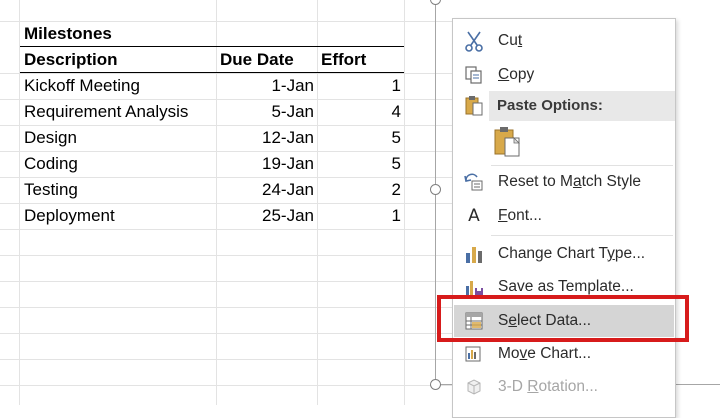 This screenshot has width=720, height=418. Describe the element at coordinates (582, 106) in the screenshot. I see `paste-options-header: Paste Options:` at that location.